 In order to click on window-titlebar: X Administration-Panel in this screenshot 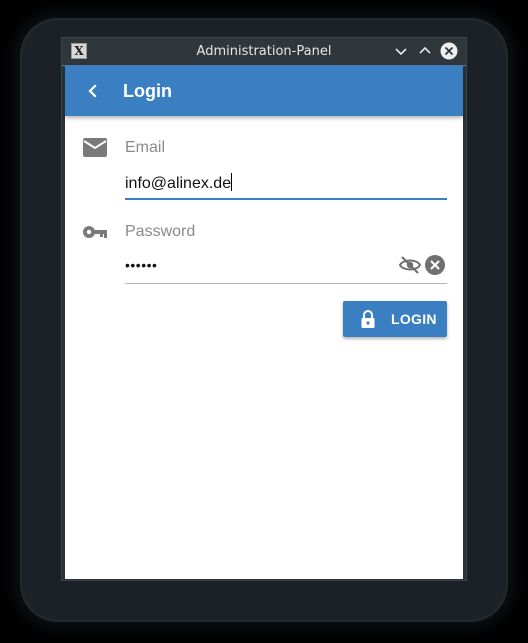, I will do `click(264, 52)`.